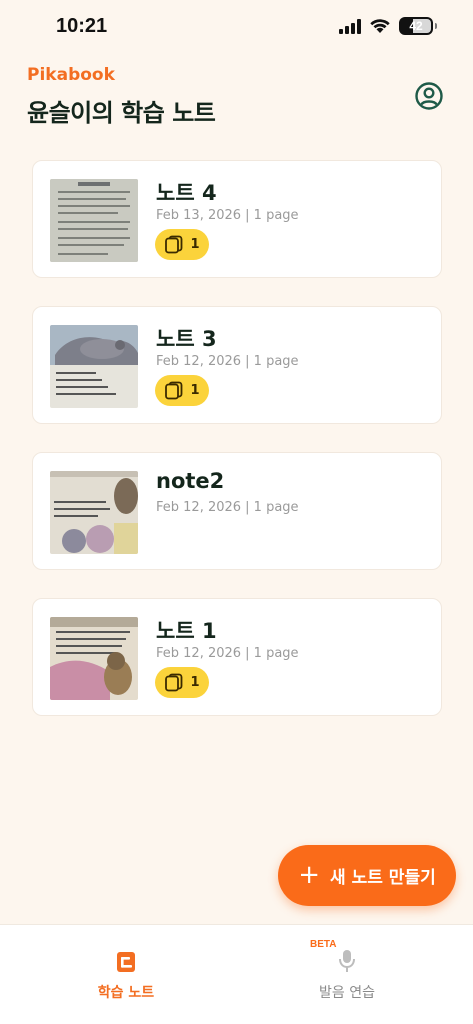 This screenshot has width=473, height=1024. I want to click on brand-name: Pikabook, so click(71, 75).